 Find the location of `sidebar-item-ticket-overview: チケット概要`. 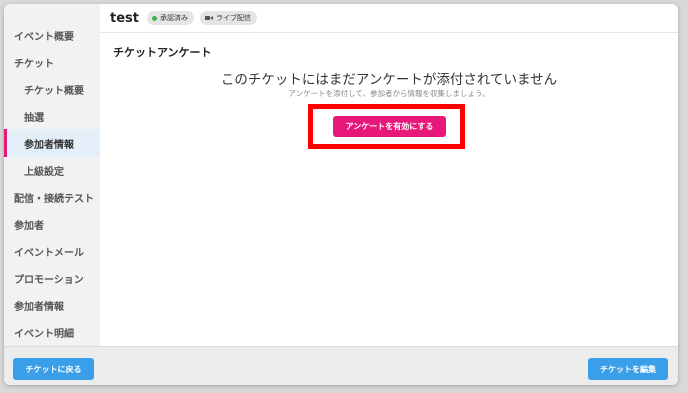

sidebar-item-ticket-overview: チケット概要 is located at coordinates (52, 89).